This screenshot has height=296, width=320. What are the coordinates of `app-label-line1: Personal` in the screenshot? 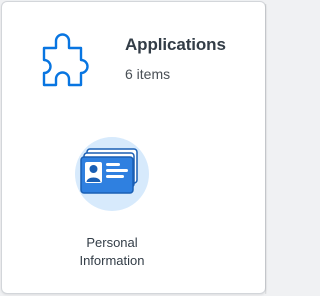 It's located at (112, 242).